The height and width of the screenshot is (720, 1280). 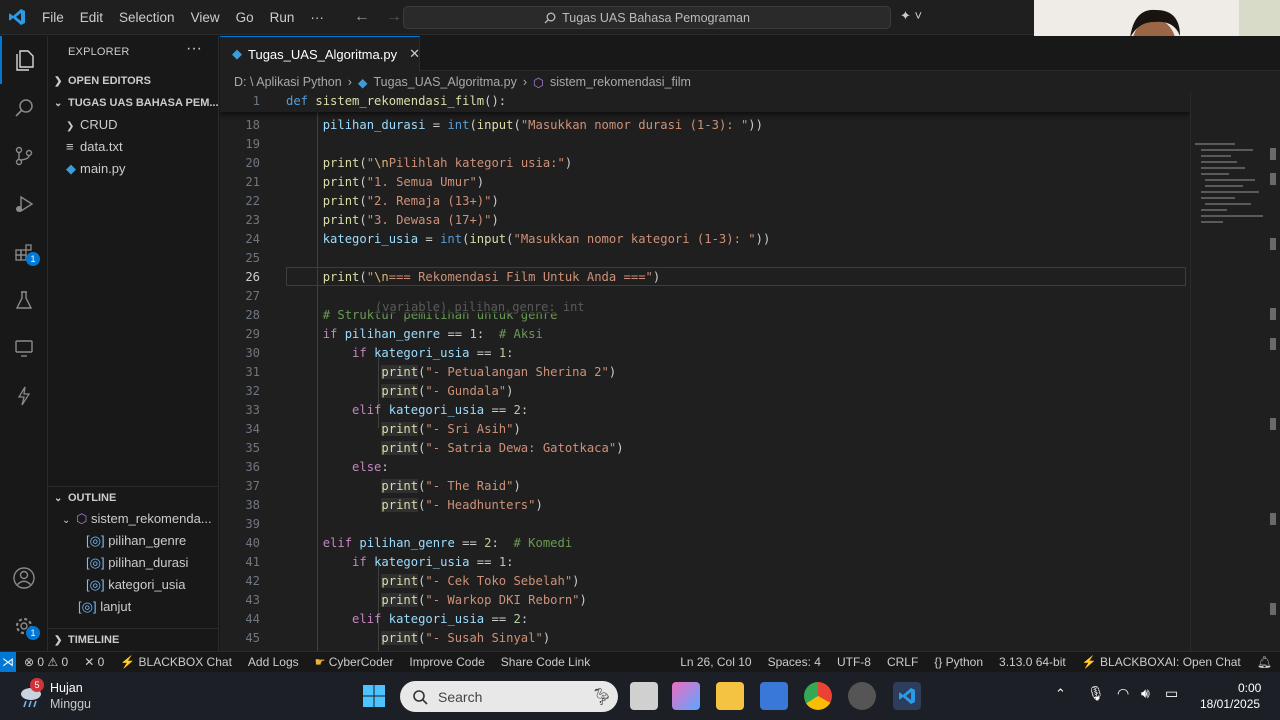 What do you see at coordinates (94, 662) in the screenshot?
I see `ports-indicator: ✕ 0` at bounding box center [94, 662].